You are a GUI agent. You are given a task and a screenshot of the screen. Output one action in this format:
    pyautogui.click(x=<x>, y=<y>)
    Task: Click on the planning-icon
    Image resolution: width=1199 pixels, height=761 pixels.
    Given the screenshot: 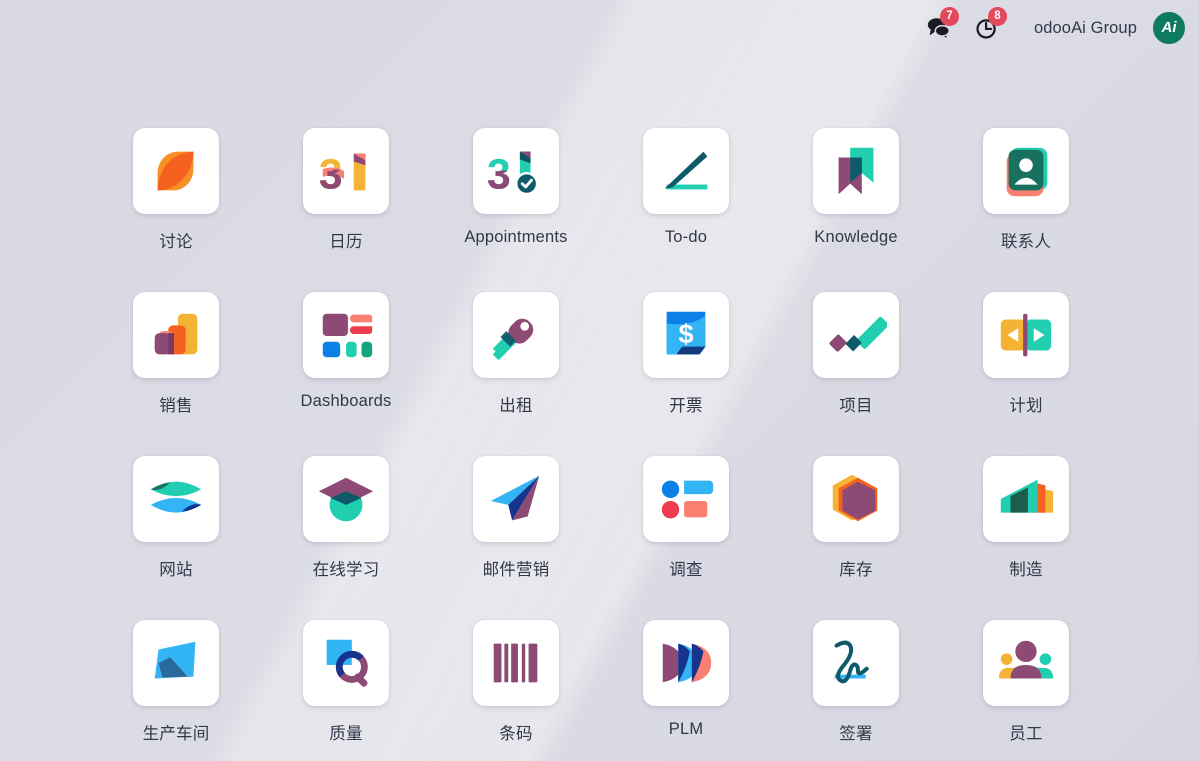 What is the action you would take?
    pyautogui.click(x=1026, y=335)
    